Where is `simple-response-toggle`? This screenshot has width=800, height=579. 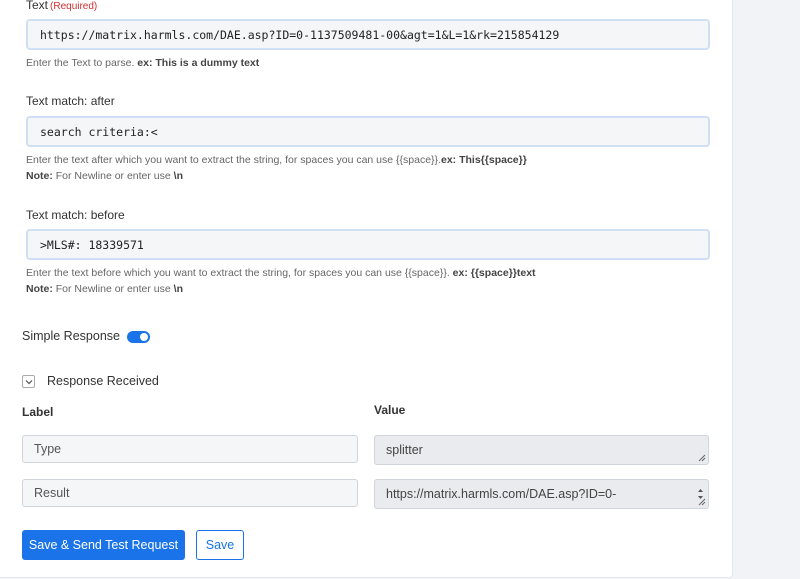
simple-response-toggle is located at coordinates (138, 337).